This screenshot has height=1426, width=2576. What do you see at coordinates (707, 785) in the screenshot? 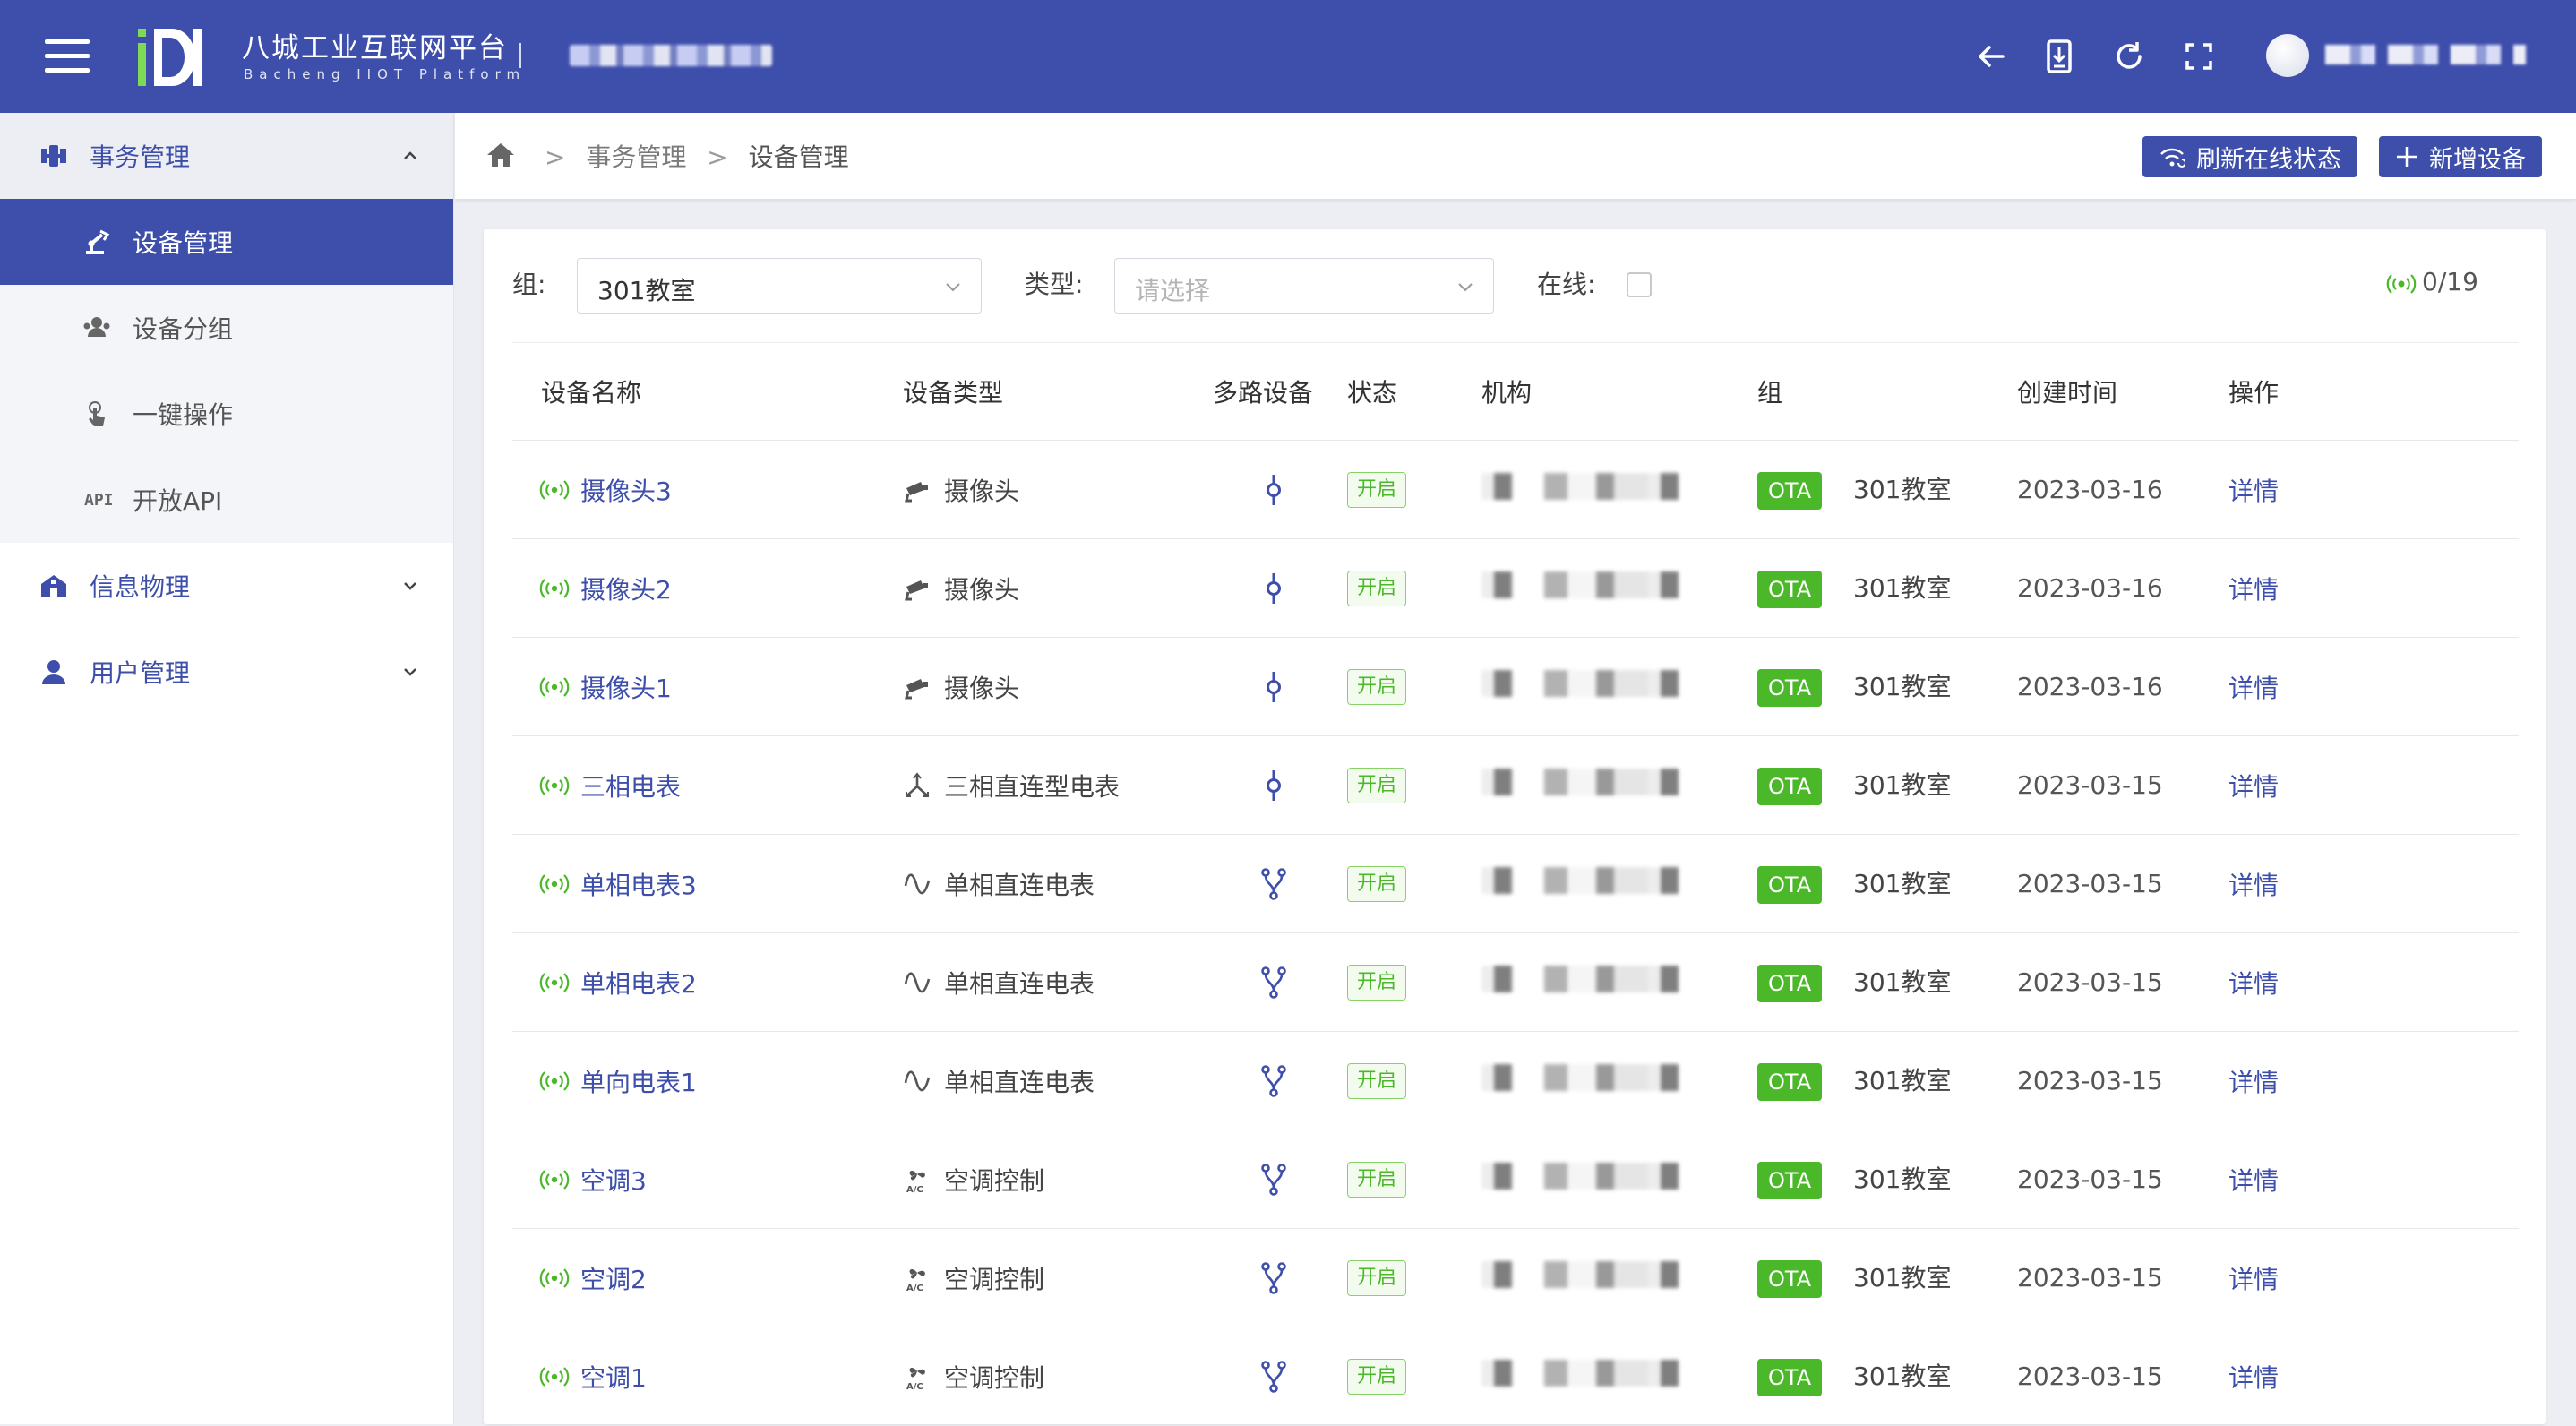
I see `cell-device-name: 三相电表` at bounding box center [707, 785].